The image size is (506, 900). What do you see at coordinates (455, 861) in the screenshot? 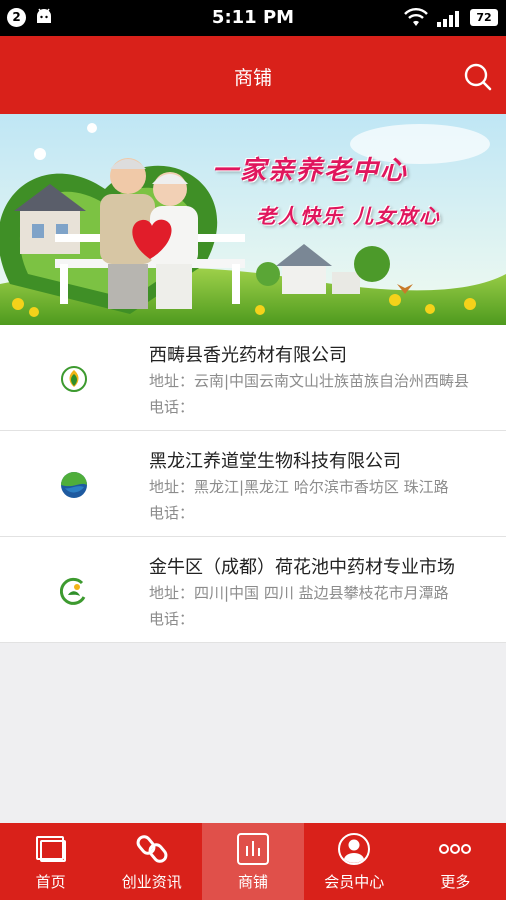
I see `tab-more: 更多` at bounding box center [455, 861].